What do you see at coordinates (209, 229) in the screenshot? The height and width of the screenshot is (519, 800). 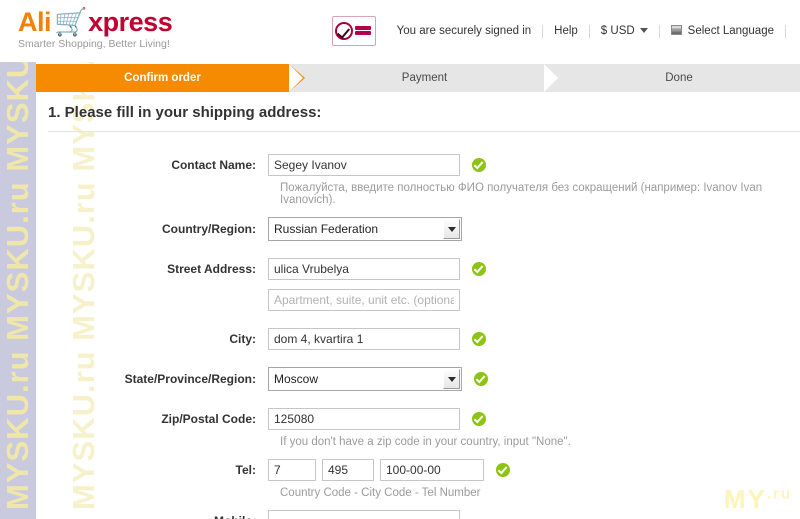 I see `country-label: Country/Region:` at bounding box center [209, 229].